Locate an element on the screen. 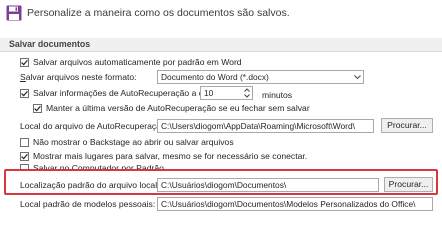 This screenshot has width=442, height=240. autorecover-location-label: Local do arquivo de AutoRecuperação: is located at coordinates (94, 126).